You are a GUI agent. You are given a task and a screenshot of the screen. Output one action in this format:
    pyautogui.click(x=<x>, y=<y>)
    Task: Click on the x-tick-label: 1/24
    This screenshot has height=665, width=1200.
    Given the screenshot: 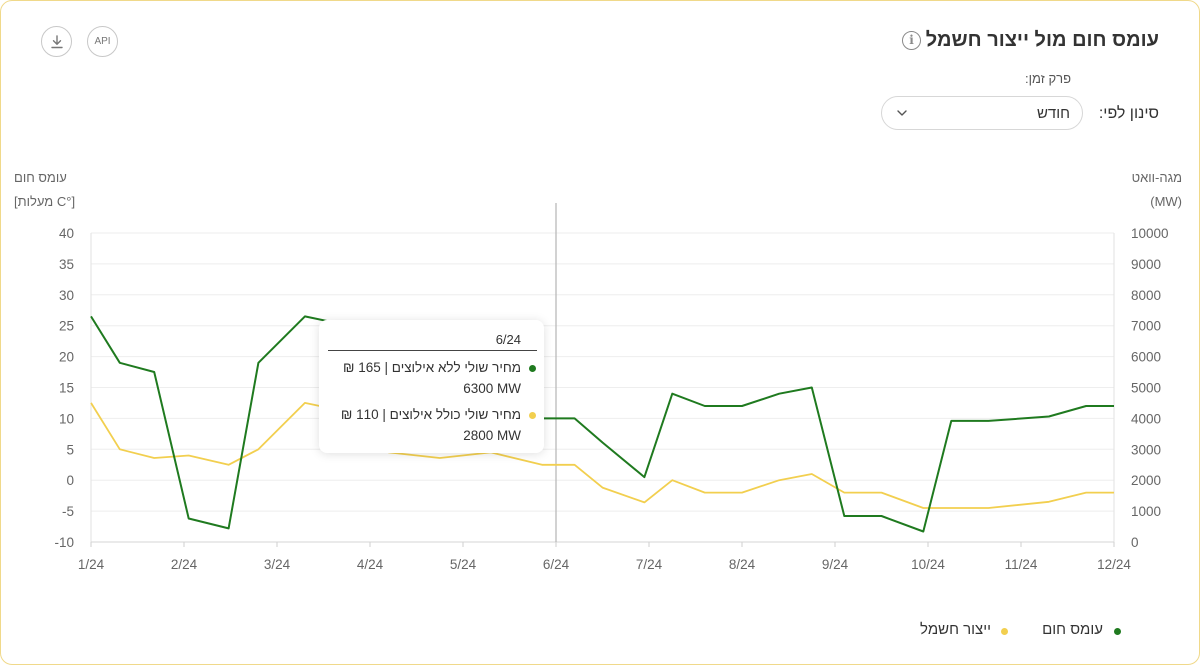 What is the action you would take?
    pyautogui.click(x=91, y=564)
    